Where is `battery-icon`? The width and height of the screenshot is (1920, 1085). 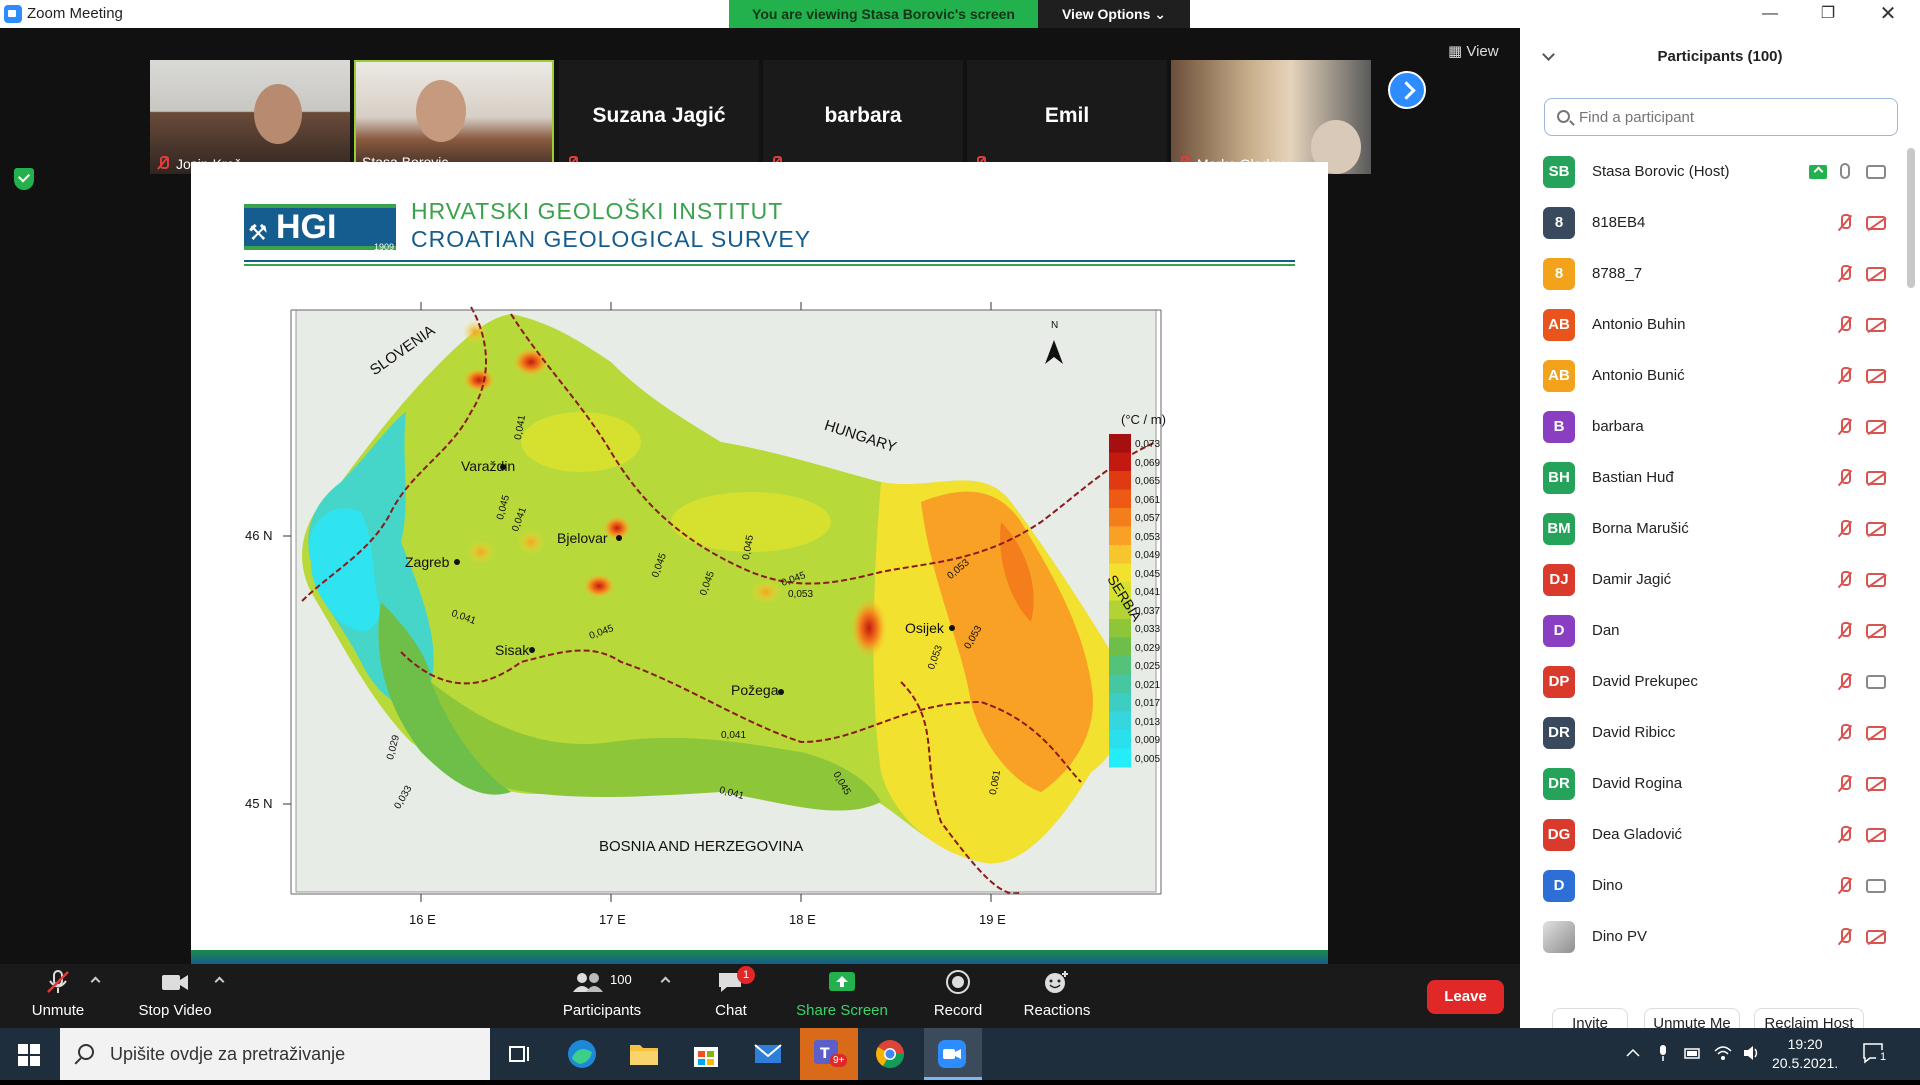 battery-icon is located at coordinates (1693, 1053).